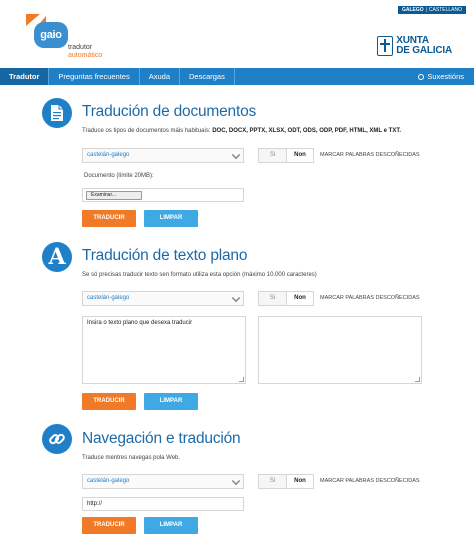 Image resolution: width=474 pixels, height=546 pixels. What do you see at coordinates (165, 255) in the screenshot?
I see `plain-text-title: Tradución de texto plano` at bounding box center [165, 255].